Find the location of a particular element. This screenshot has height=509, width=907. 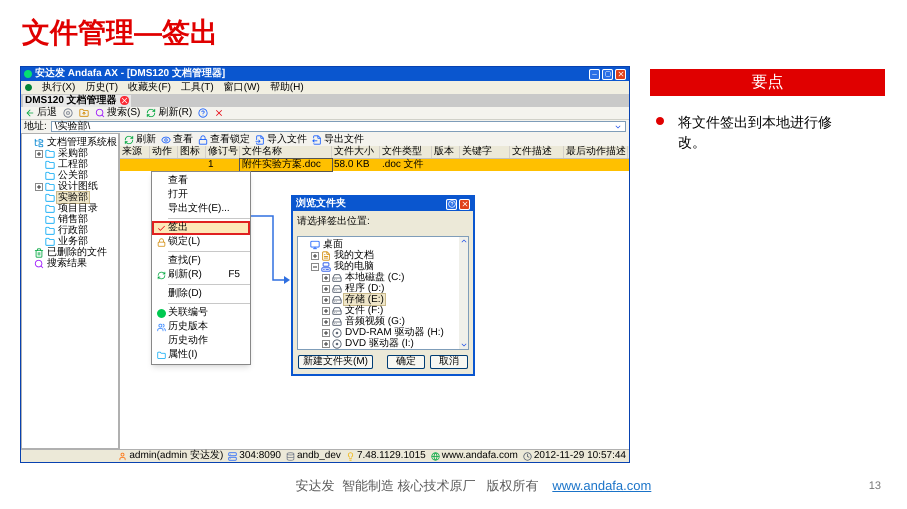

dialog-button: 取消 is located at coordinates (449, 362).